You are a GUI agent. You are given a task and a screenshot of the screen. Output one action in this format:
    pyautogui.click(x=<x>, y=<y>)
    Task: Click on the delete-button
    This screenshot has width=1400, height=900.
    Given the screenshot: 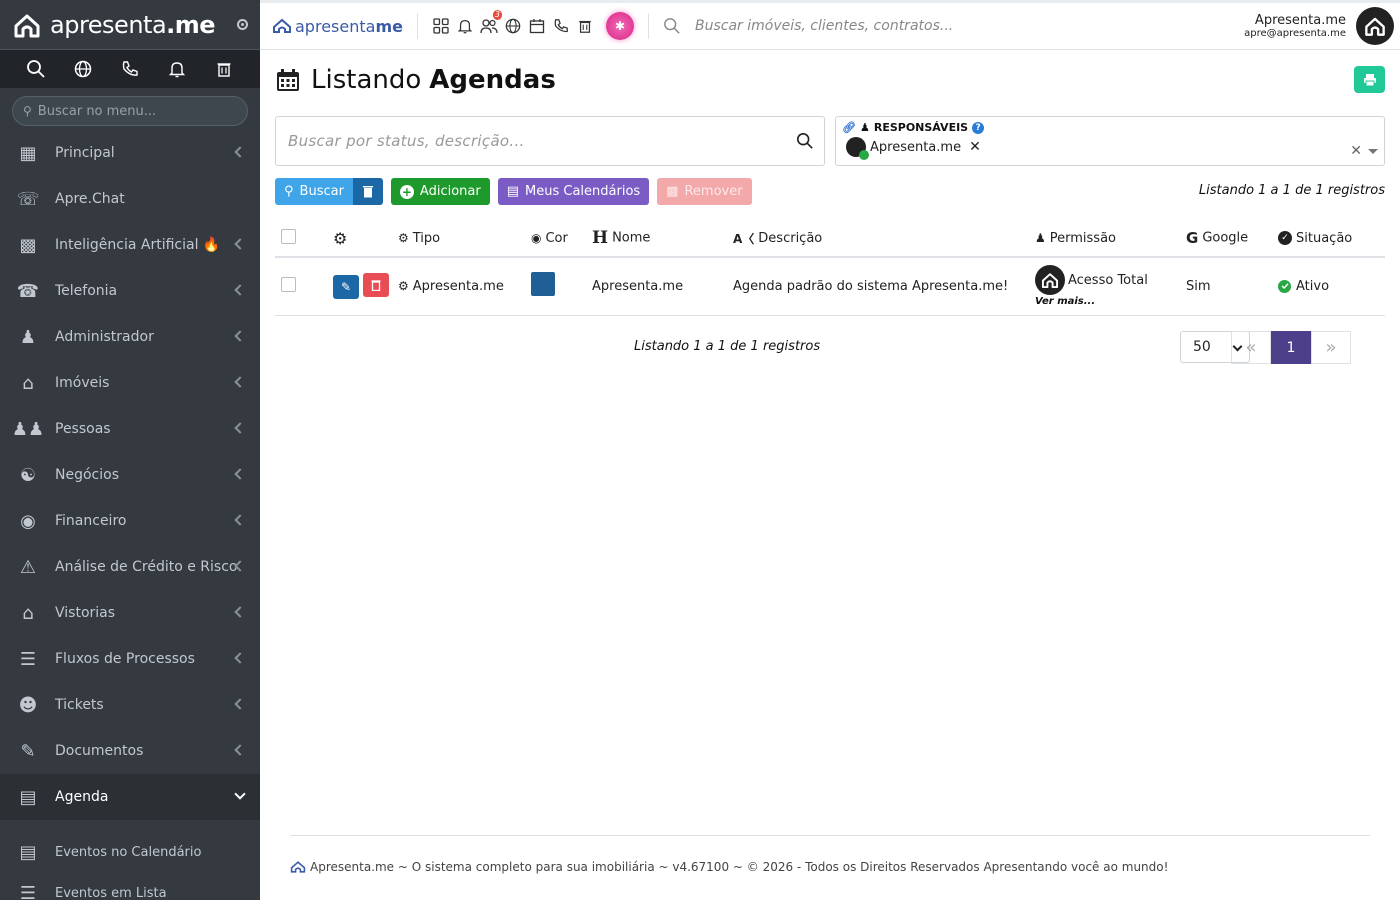 What is the action you would take?
    pyautogui.click(x=376, y=285)
    